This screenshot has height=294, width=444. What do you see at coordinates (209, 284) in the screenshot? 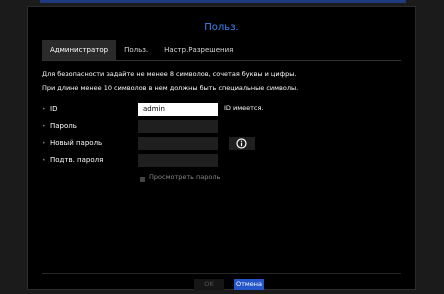
I see `ok-button: OK` at bounding box center [209, 284].